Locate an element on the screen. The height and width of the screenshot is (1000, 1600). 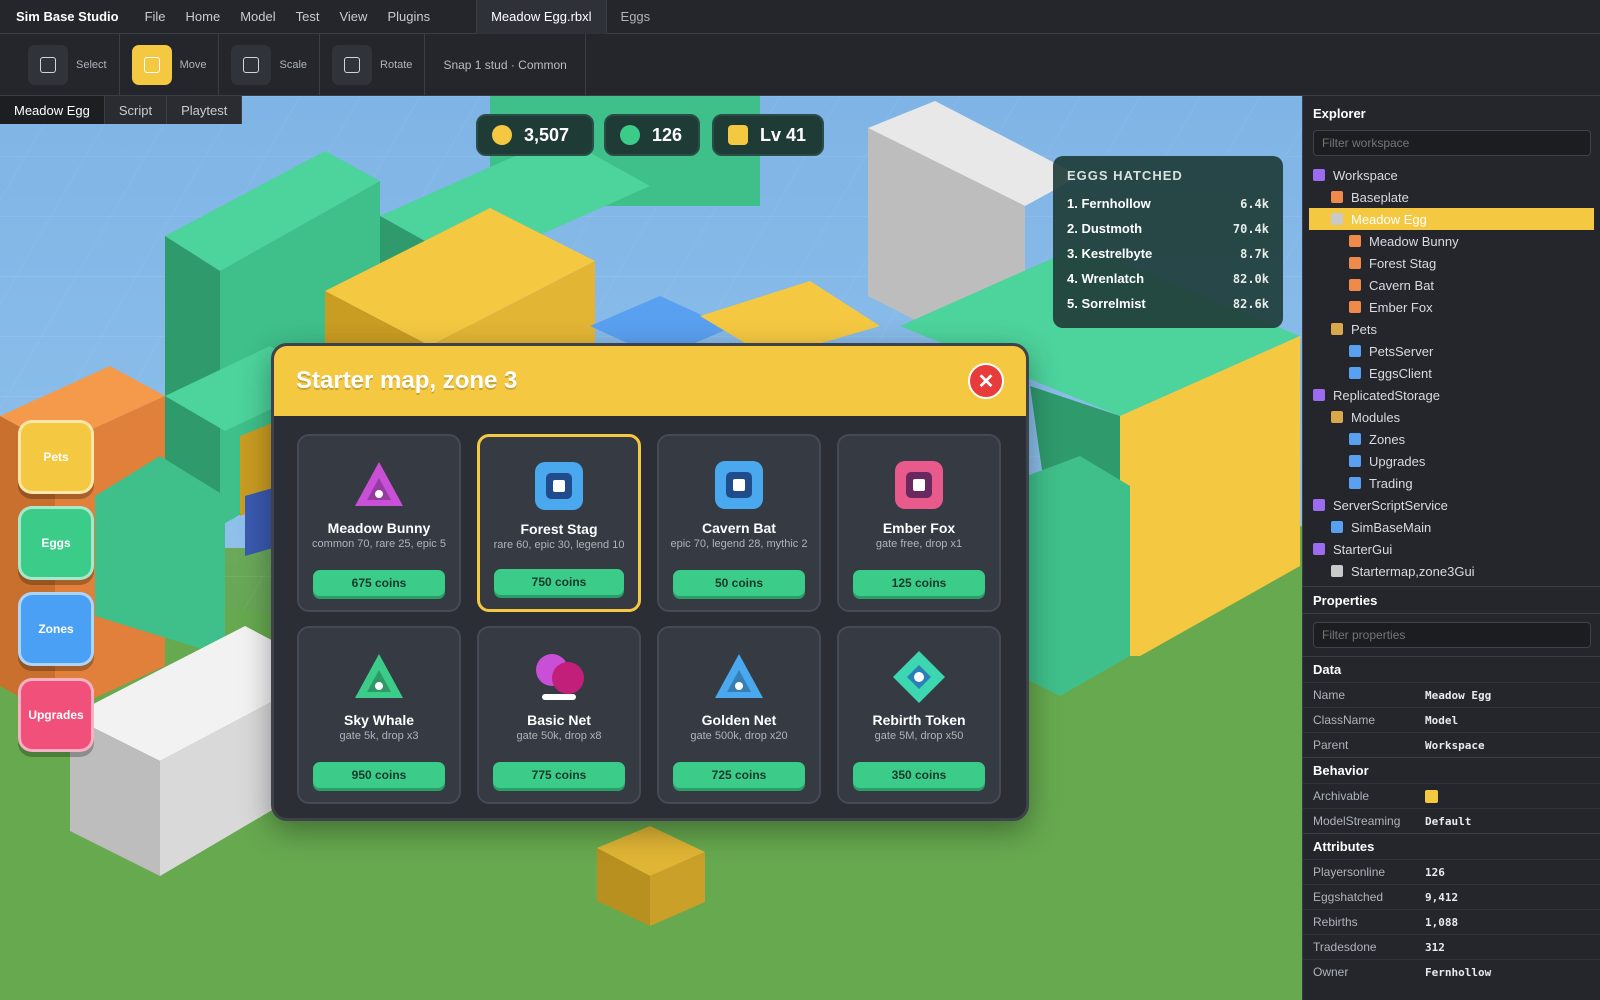
property-section: Data is located at coordinates (1451, 669).